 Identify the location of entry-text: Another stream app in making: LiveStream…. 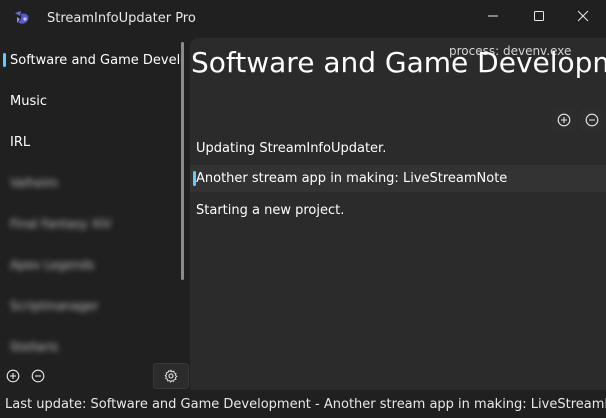
(352, 178).